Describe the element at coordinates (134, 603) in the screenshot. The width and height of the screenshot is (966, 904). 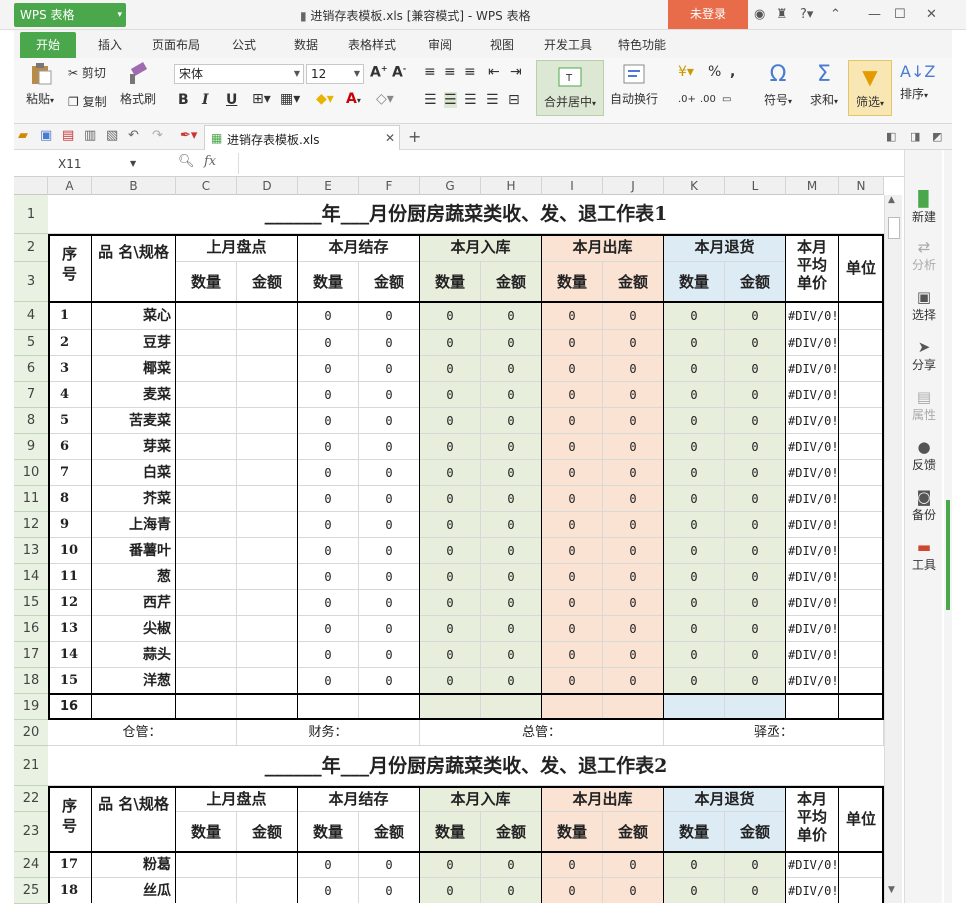
I see `item-name-cell: 西芹` at that location.